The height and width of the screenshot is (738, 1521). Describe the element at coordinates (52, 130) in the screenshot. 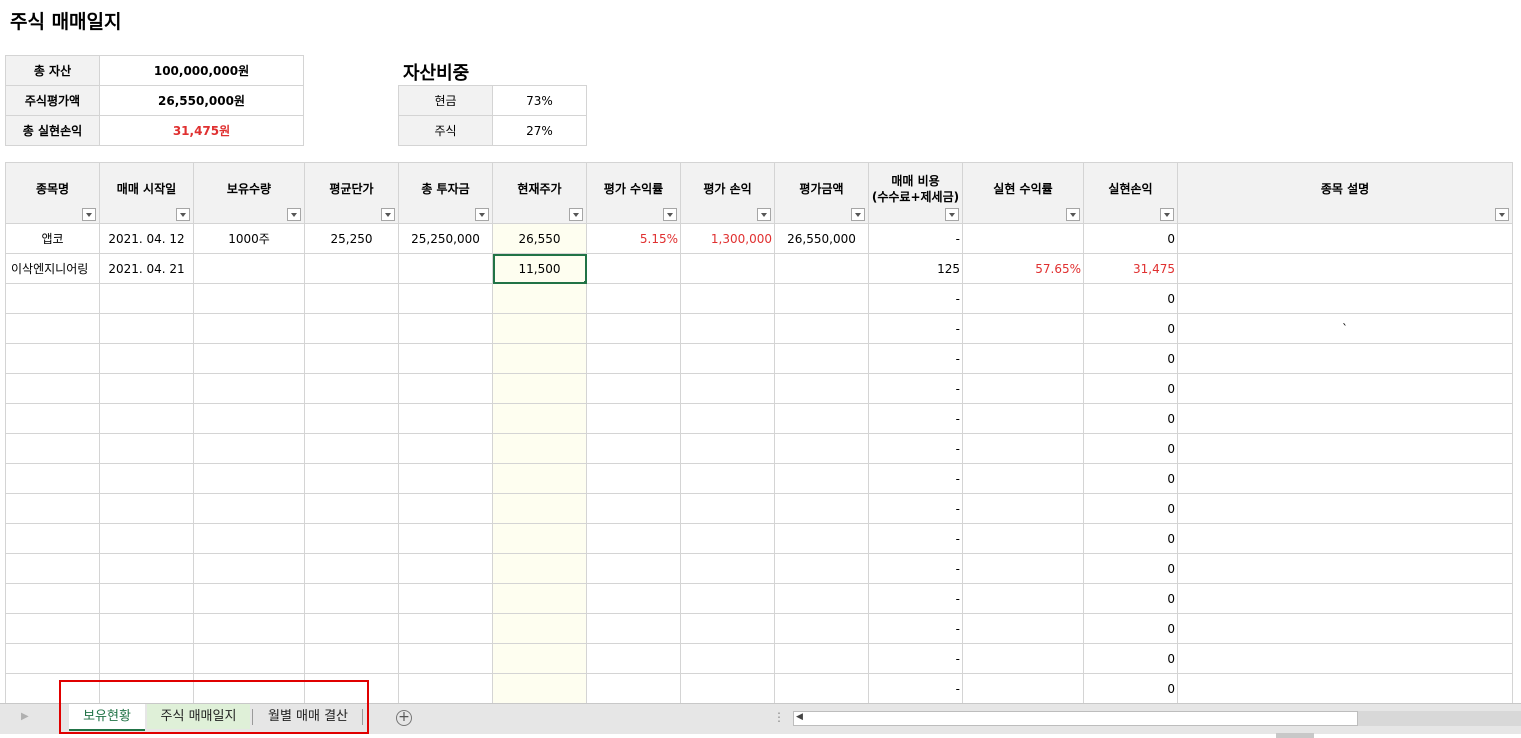

I see `summary-label: 총 실현손익` at that location.